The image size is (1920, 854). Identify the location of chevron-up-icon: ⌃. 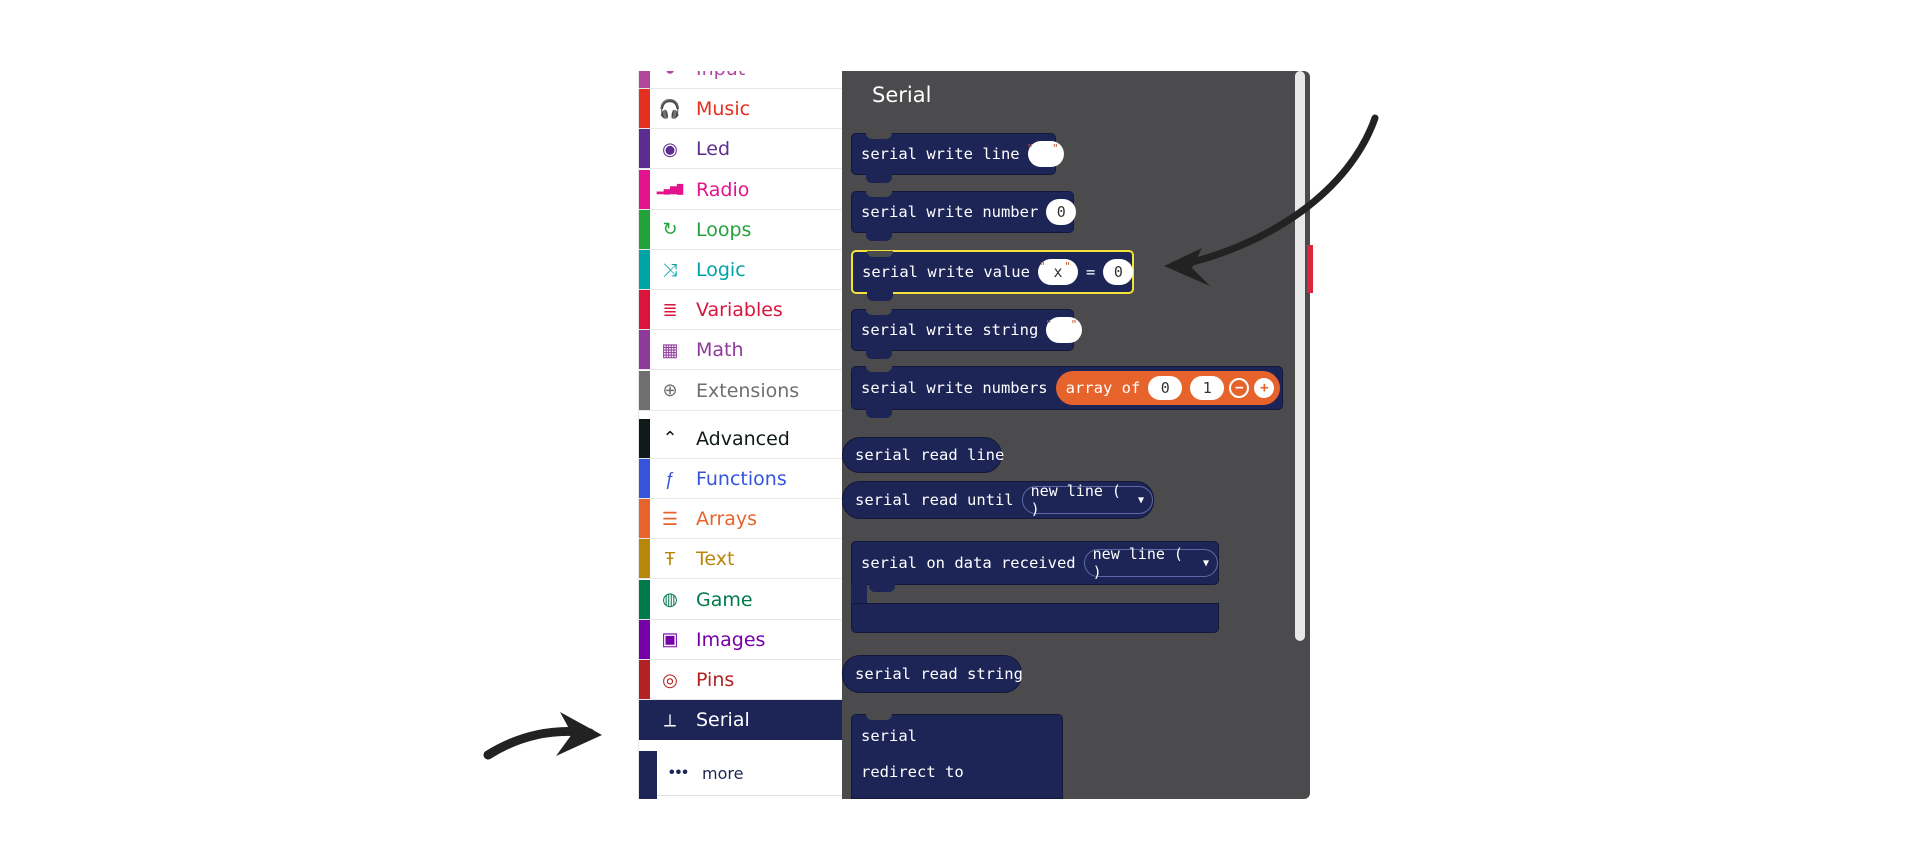
(670, 438).